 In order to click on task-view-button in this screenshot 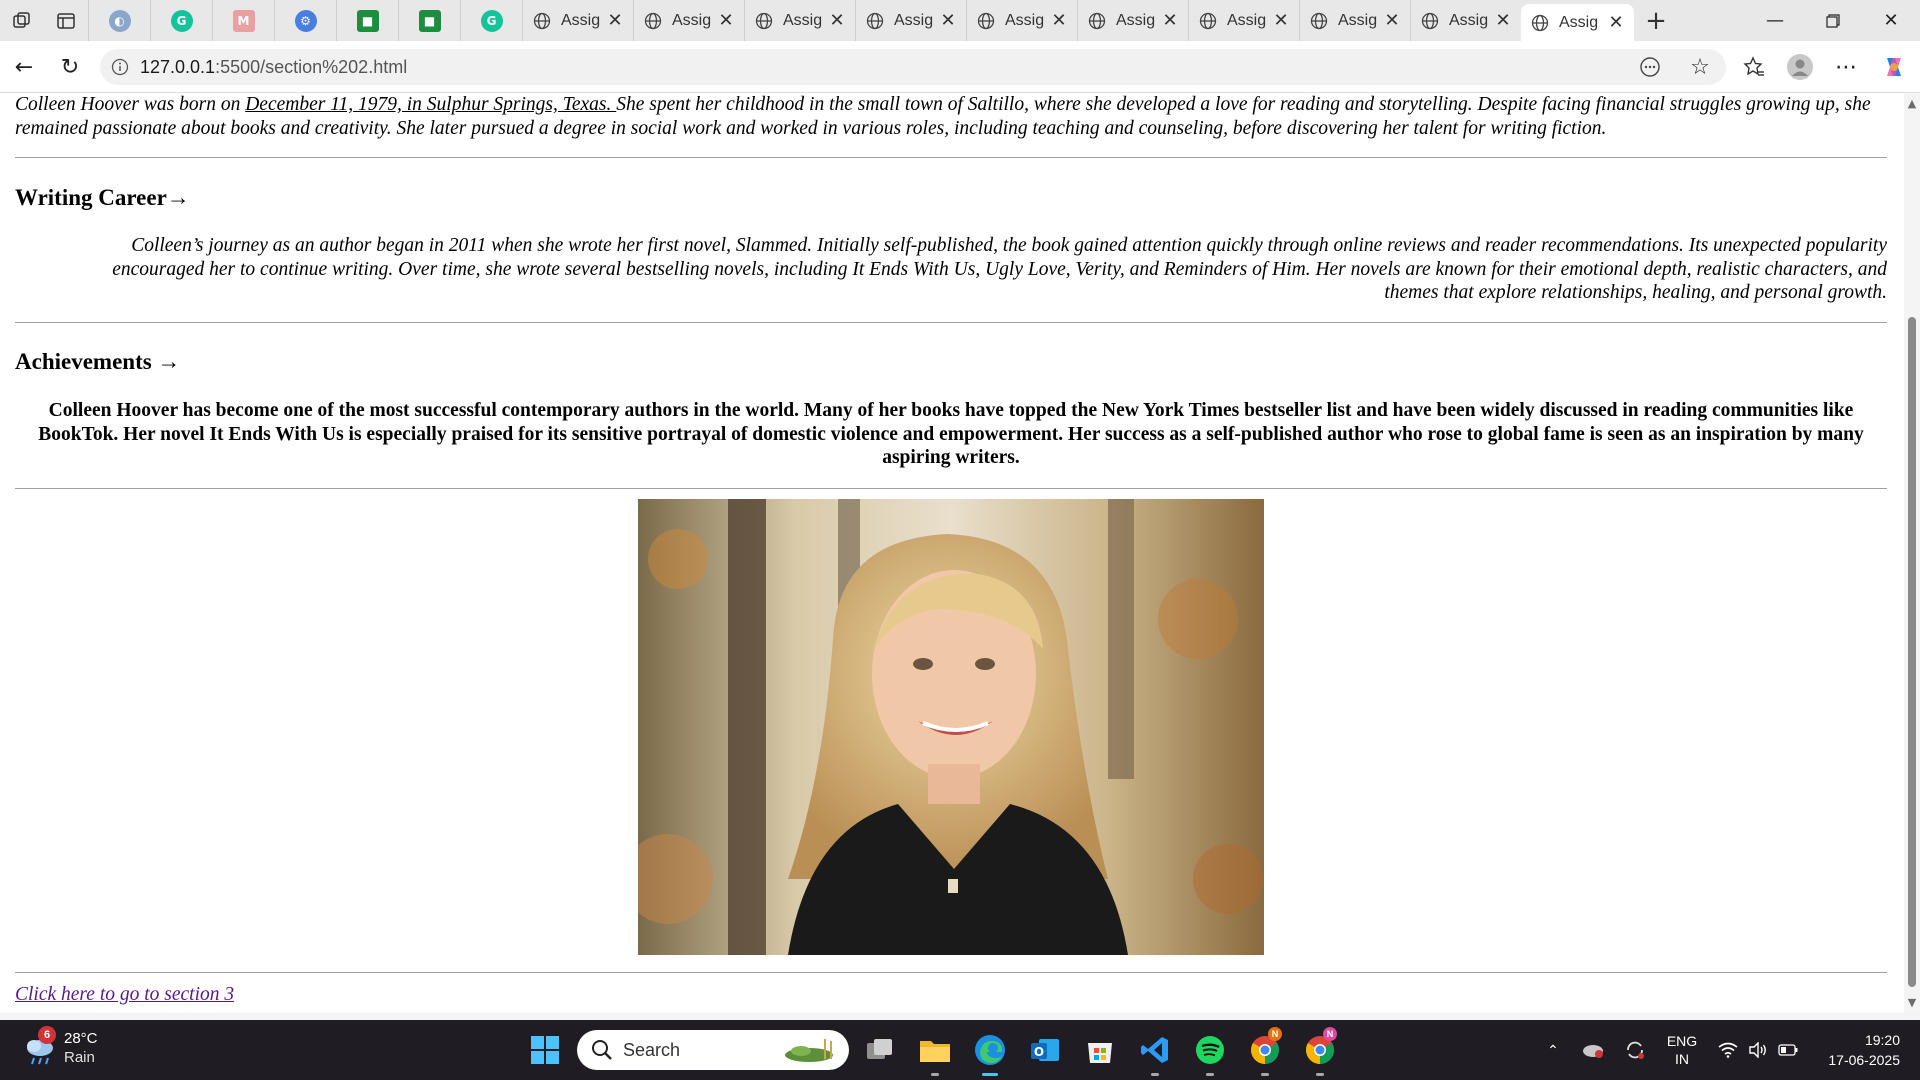, I will do `click(880, 1050)`.